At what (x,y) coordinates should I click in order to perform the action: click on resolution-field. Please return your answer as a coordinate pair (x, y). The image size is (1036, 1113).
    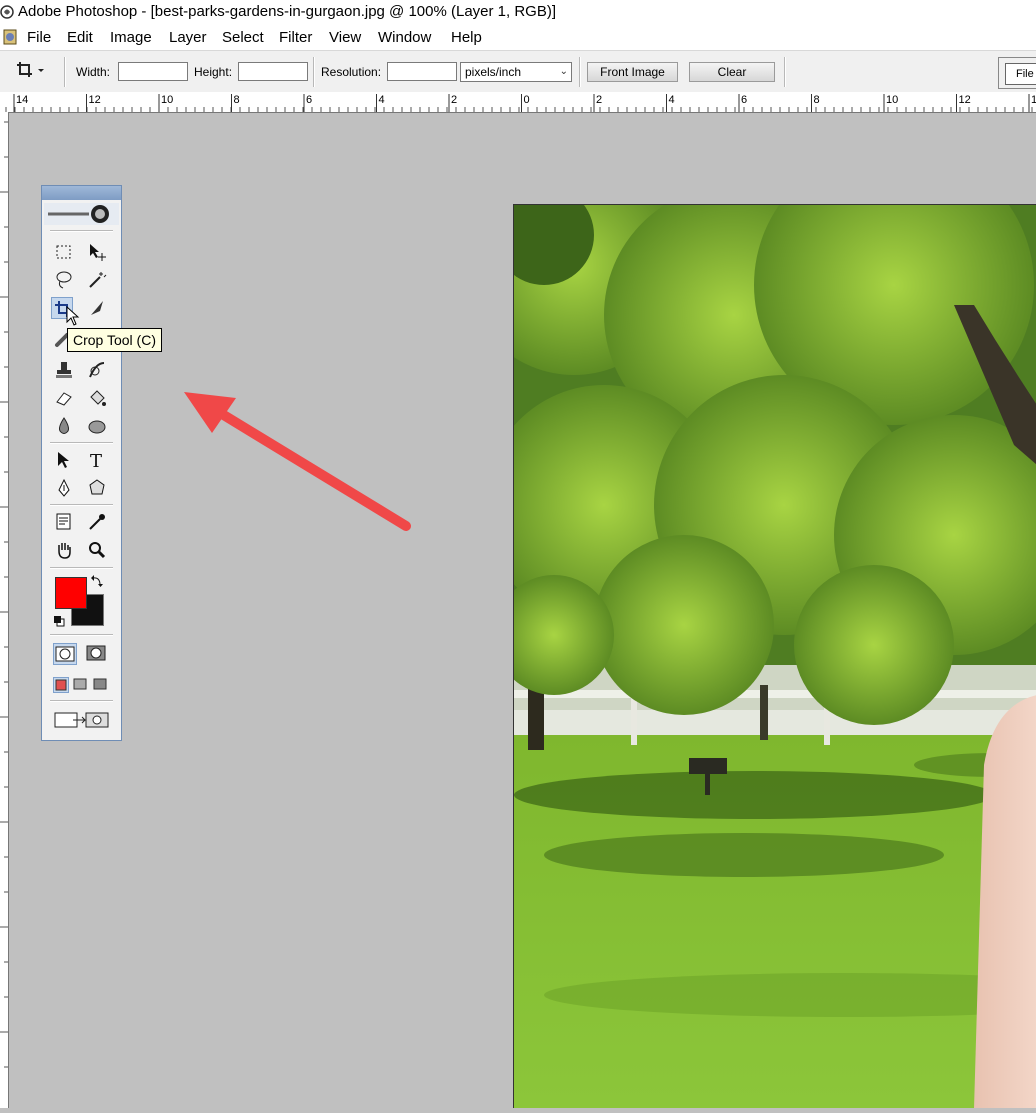
    Looking at the image, I should click on (422, 71).